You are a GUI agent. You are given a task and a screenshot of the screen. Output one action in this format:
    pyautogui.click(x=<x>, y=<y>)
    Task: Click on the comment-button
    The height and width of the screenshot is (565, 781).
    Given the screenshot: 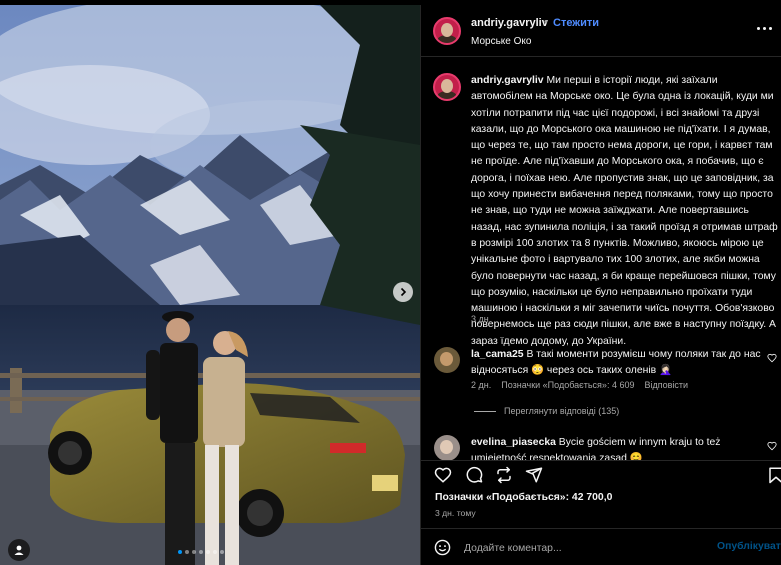 What is the action you would take?
    pyautogui.click(x=474, y=475)
    